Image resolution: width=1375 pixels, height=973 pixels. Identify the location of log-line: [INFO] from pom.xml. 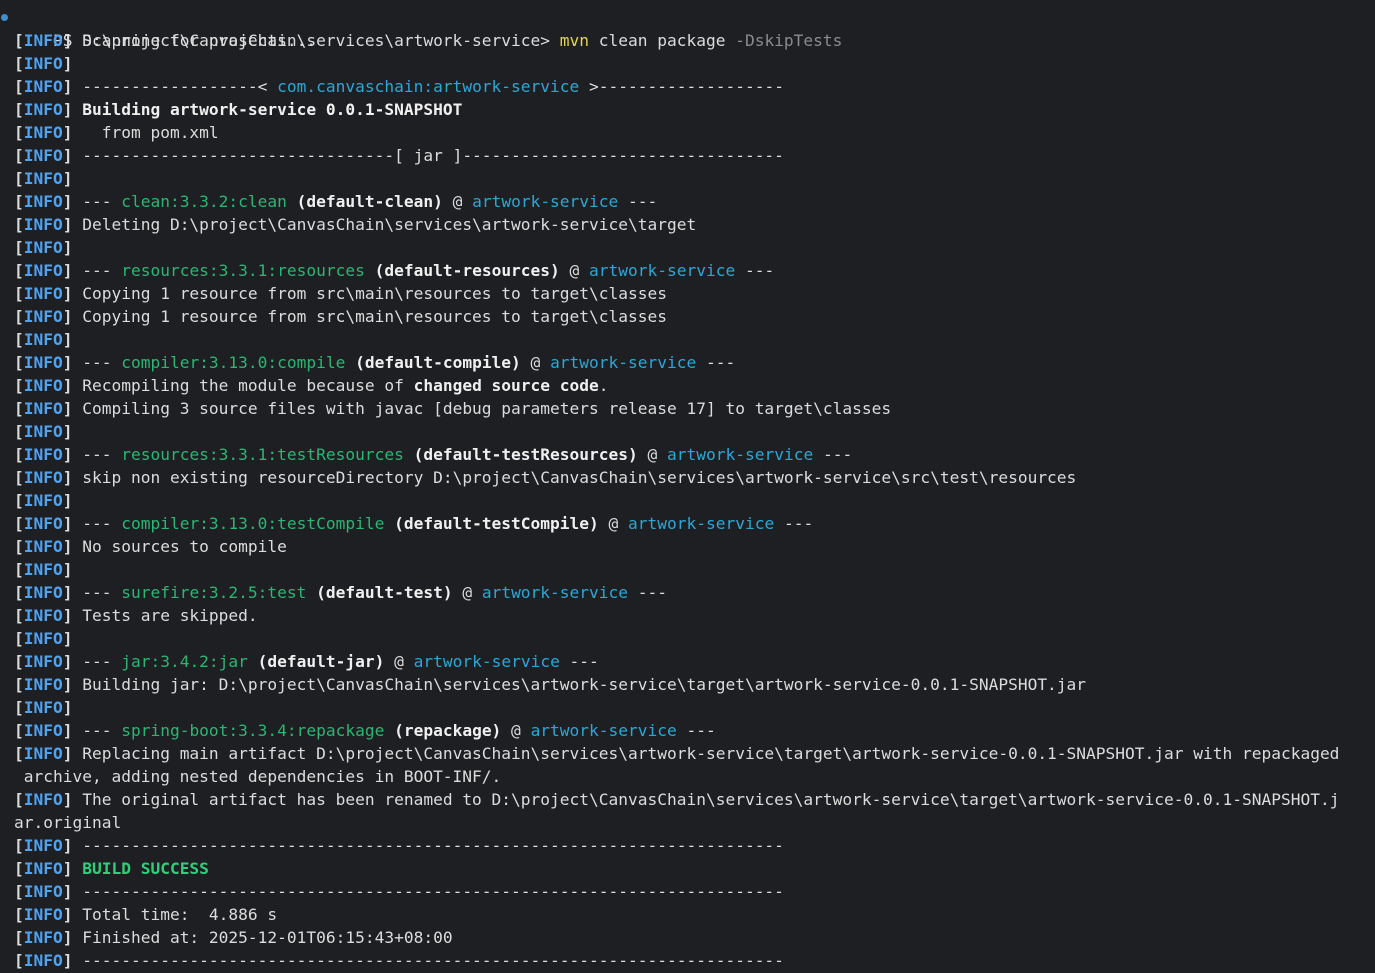
(687, 132).